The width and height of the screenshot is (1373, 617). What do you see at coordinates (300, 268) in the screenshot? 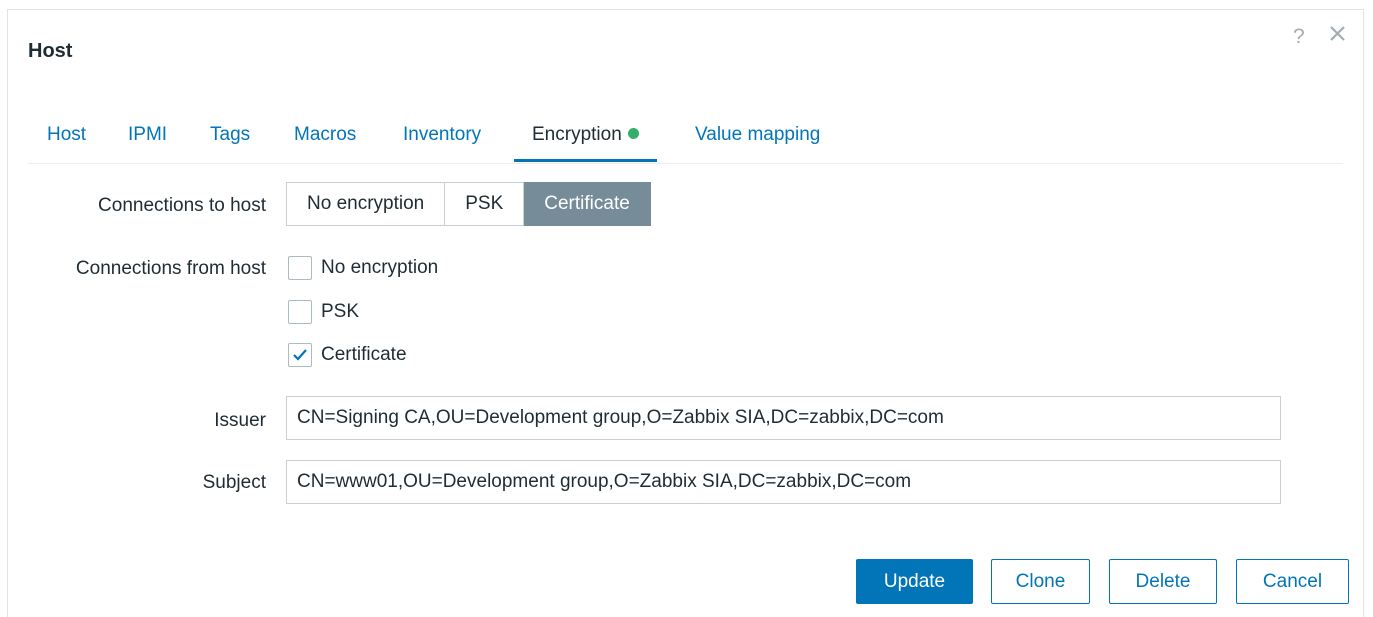
I see `checkbox-no-encryption` at bounding box center [300, 268].